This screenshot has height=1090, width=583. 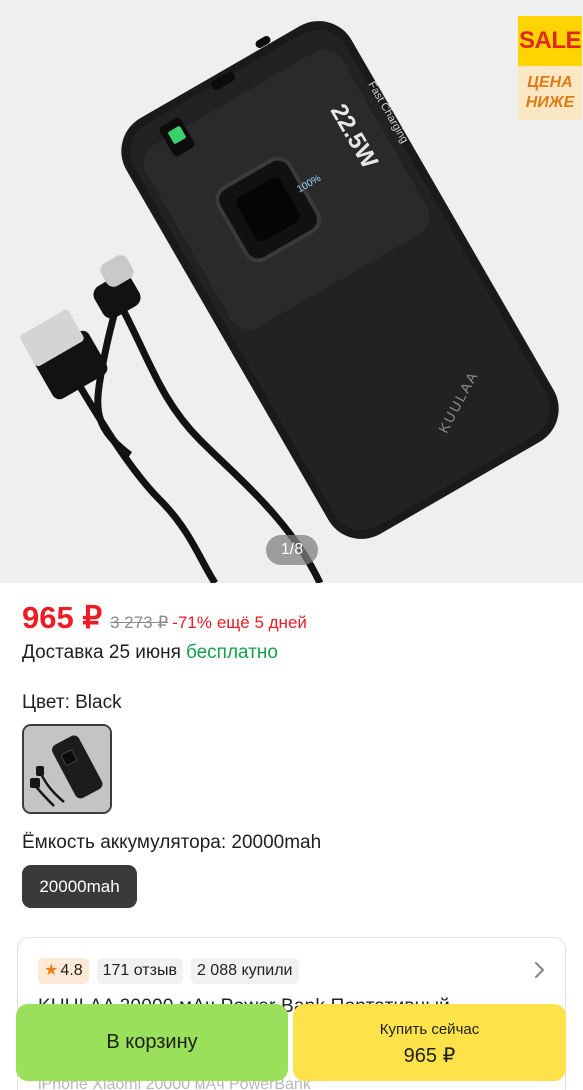 What do you see at coordinates (550, 41) in the screenshot?
I see `sale-badge-title: SALE` at bounding box center [550, 41].